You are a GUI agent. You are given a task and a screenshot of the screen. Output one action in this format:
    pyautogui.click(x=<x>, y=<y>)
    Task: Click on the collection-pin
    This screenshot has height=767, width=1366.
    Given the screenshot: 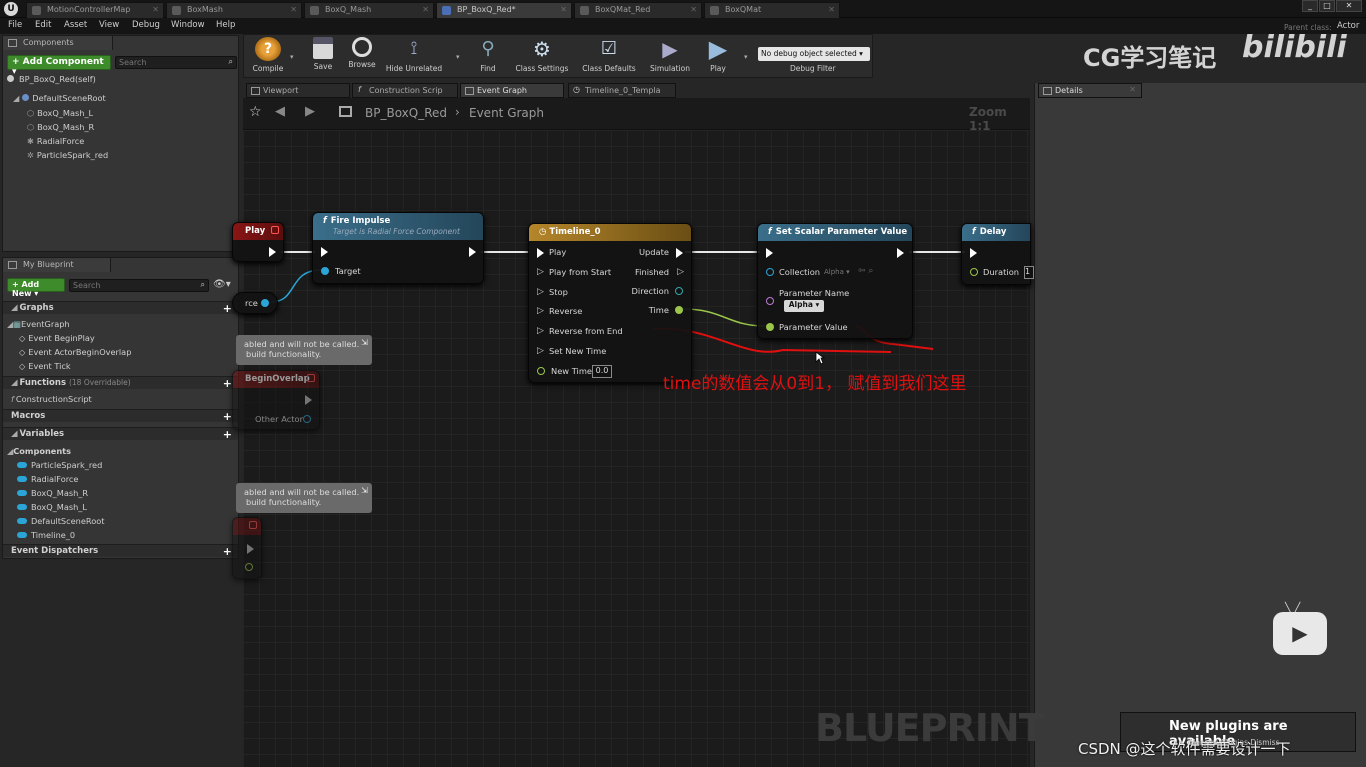 What is the action you would take?
    pyautogui.click(x=770, y=272)
    